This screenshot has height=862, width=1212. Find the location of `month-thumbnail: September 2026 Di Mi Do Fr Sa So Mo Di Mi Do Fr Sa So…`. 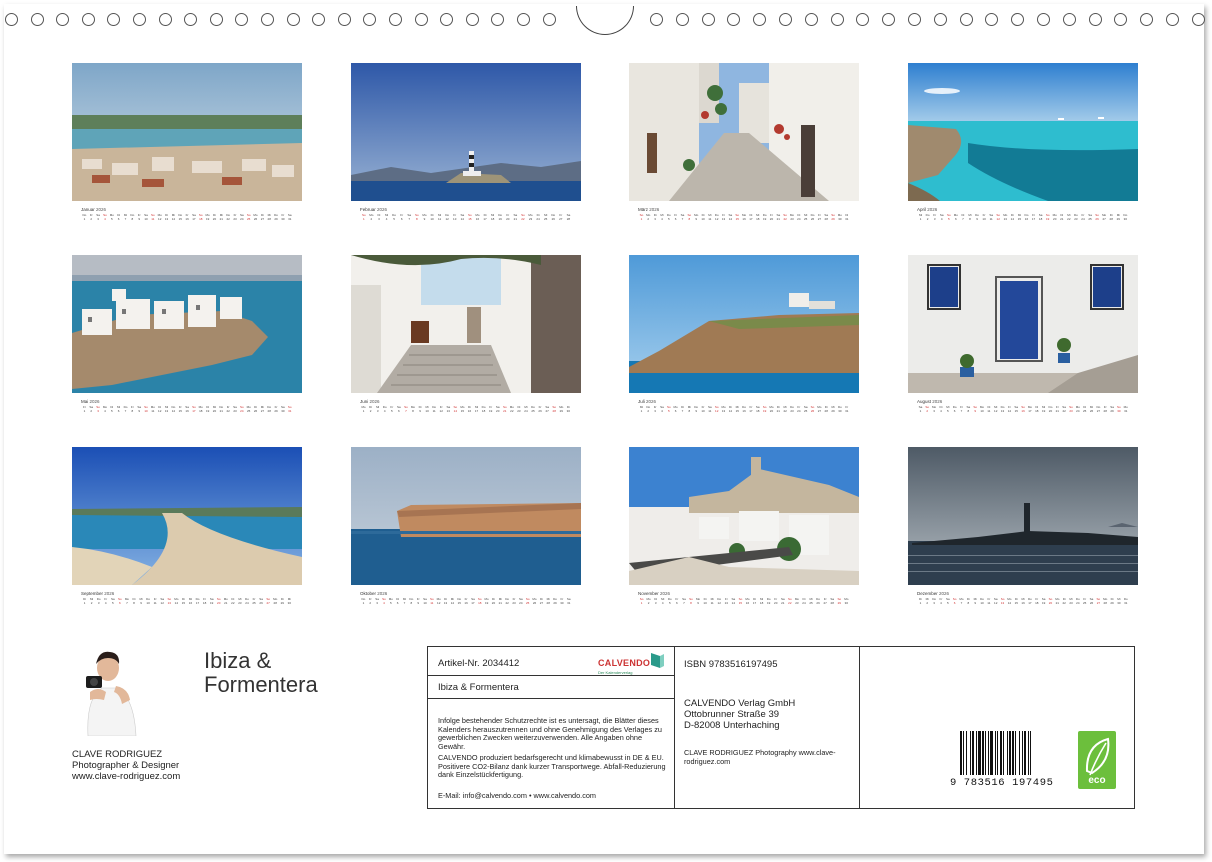

month-thumbnail: September 2026 Di Mi Do Fr Sa So Mo Di Mi Do Fr Sa So… is located at coordinates (187, 526).